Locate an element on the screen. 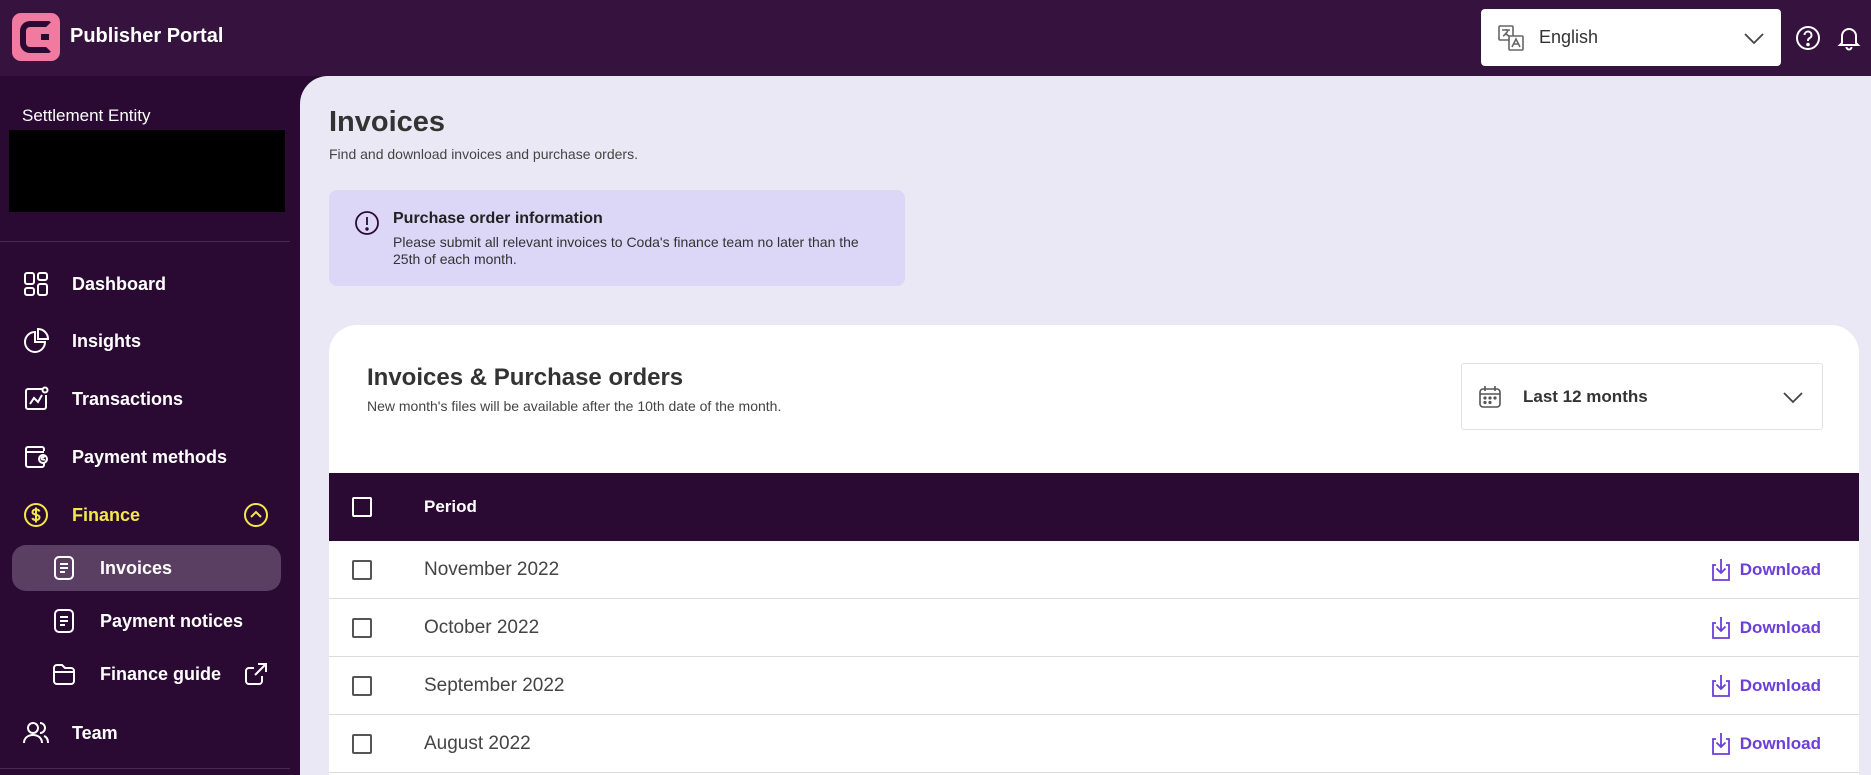 The image size is (1871, 775). translate-icon is located at coordinates (1511, 37).